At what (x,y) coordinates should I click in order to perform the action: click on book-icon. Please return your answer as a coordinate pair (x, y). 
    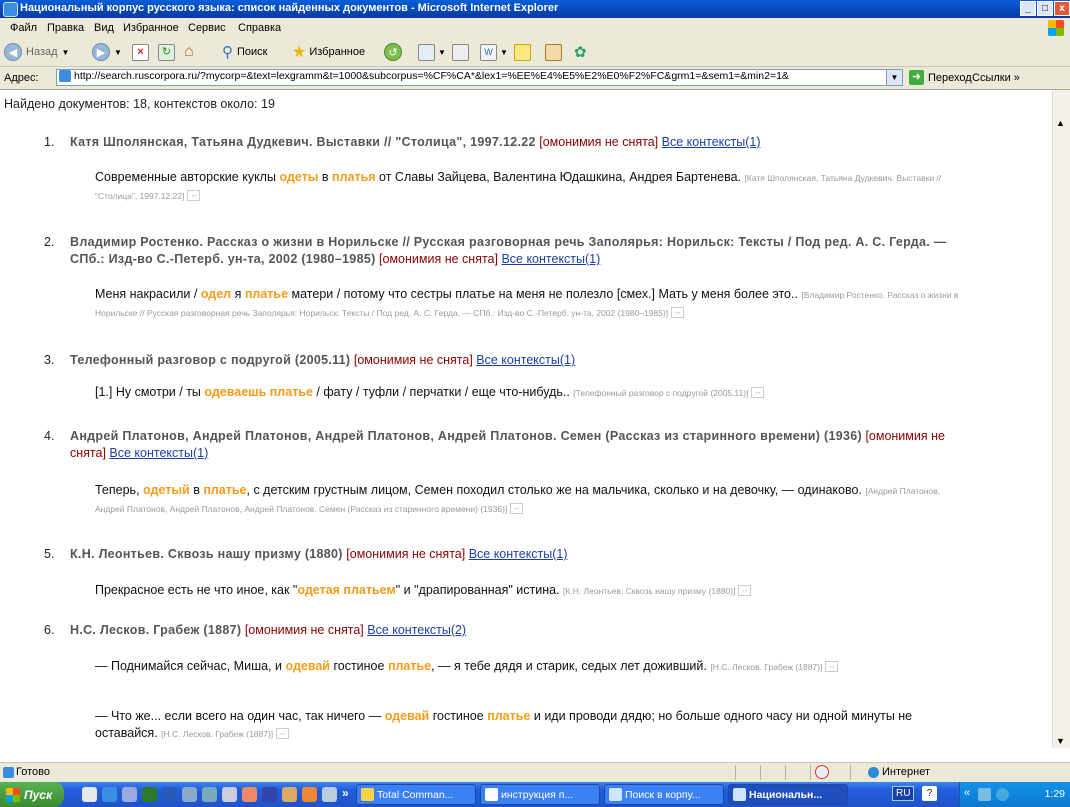
    Looking at the image, I should click on (309, 794).